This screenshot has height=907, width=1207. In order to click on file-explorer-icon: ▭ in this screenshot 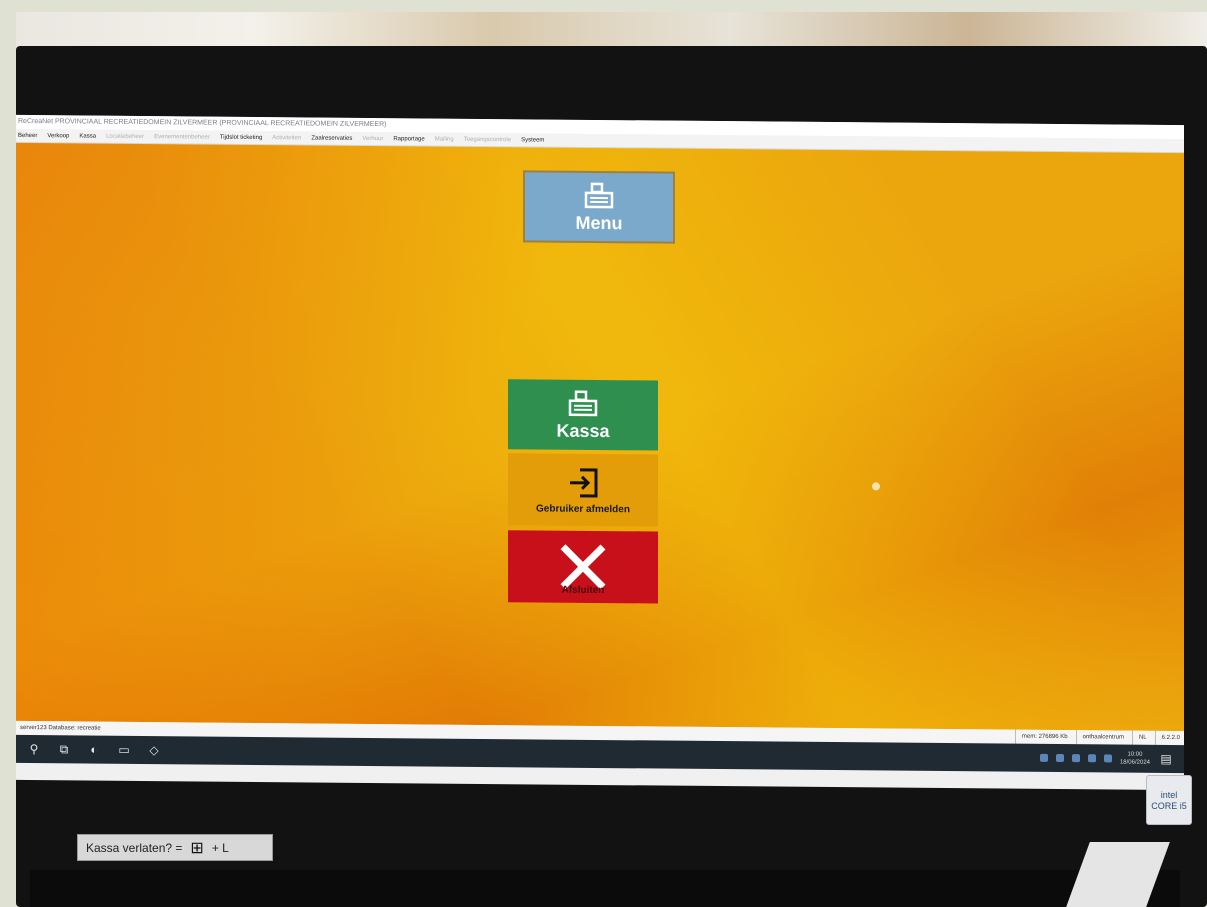, I will do `click(124, 750)`.